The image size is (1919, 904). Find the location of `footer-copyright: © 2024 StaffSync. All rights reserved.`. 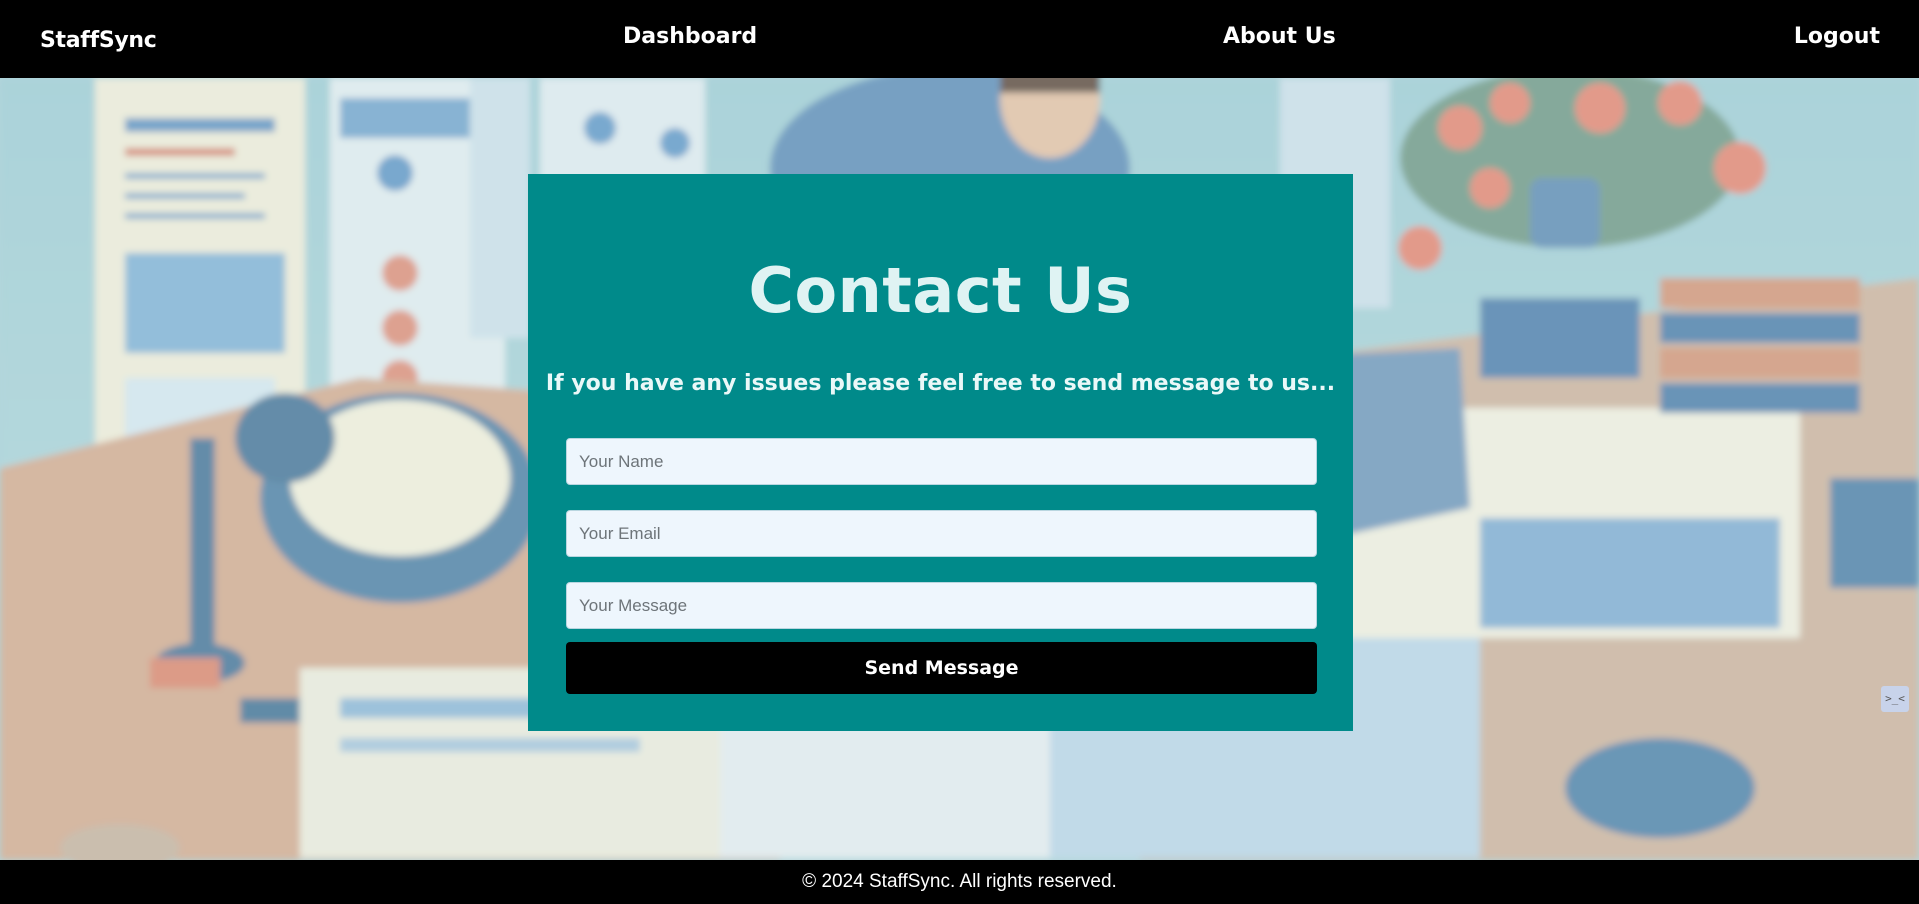

footer-copyright: © 2024 StaffSync. All rights reserved. is located at coordinates (959, 881).